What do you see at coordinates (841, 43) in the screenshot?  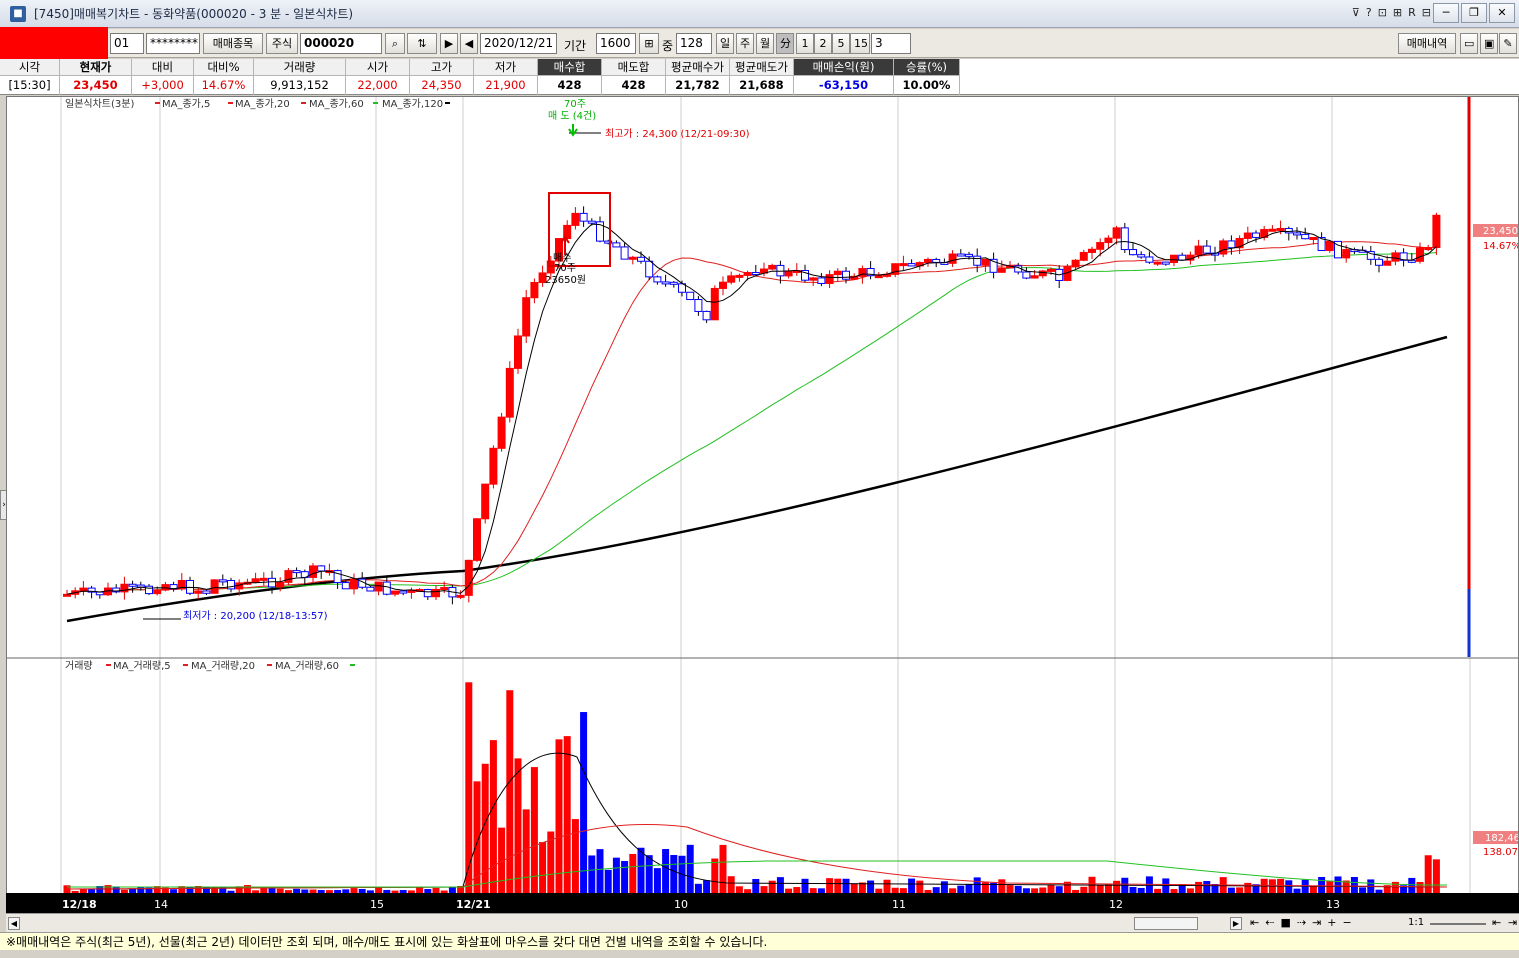 I see `tick-5-button: 5` at bounding box center [841, 43].